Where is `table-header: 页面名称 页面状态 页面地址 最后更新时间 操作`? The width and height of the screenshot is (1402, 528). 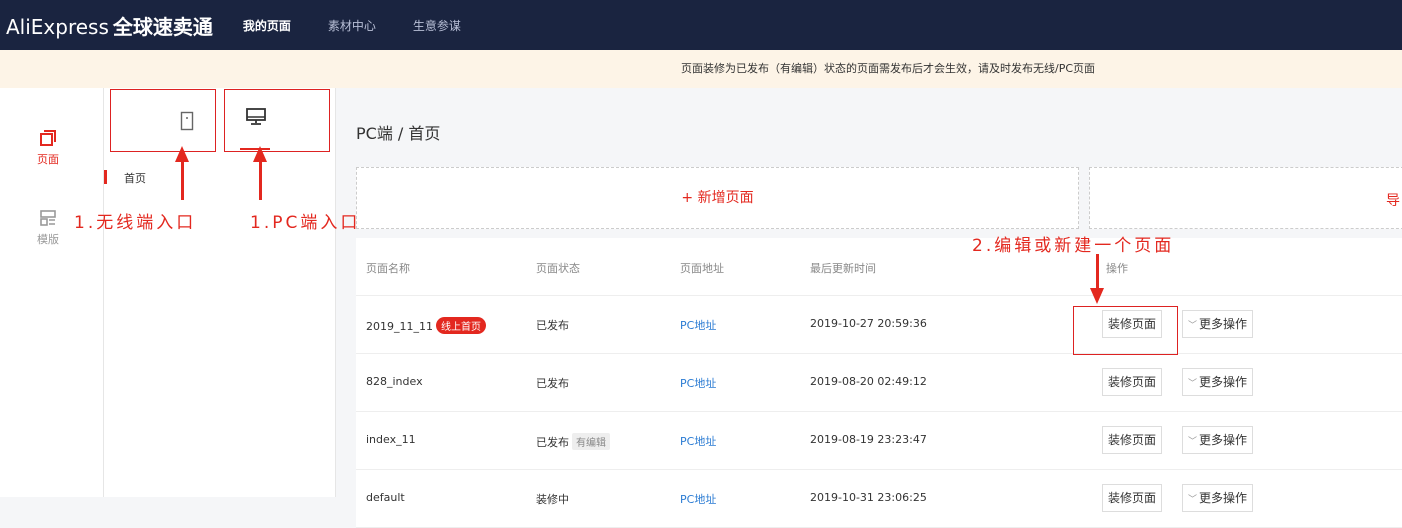 table-header: 页面名称 页面状态 页面地址 最后更新时间 操作 is located at coordinates (879, 267).